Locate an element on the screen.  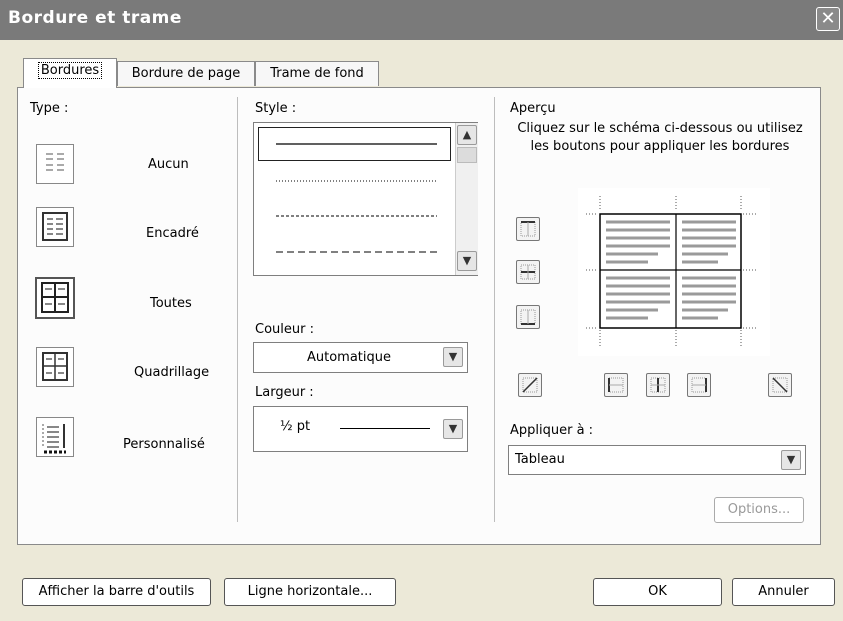
type-item-label: Quadrillage is located at coordinates (171, 372).